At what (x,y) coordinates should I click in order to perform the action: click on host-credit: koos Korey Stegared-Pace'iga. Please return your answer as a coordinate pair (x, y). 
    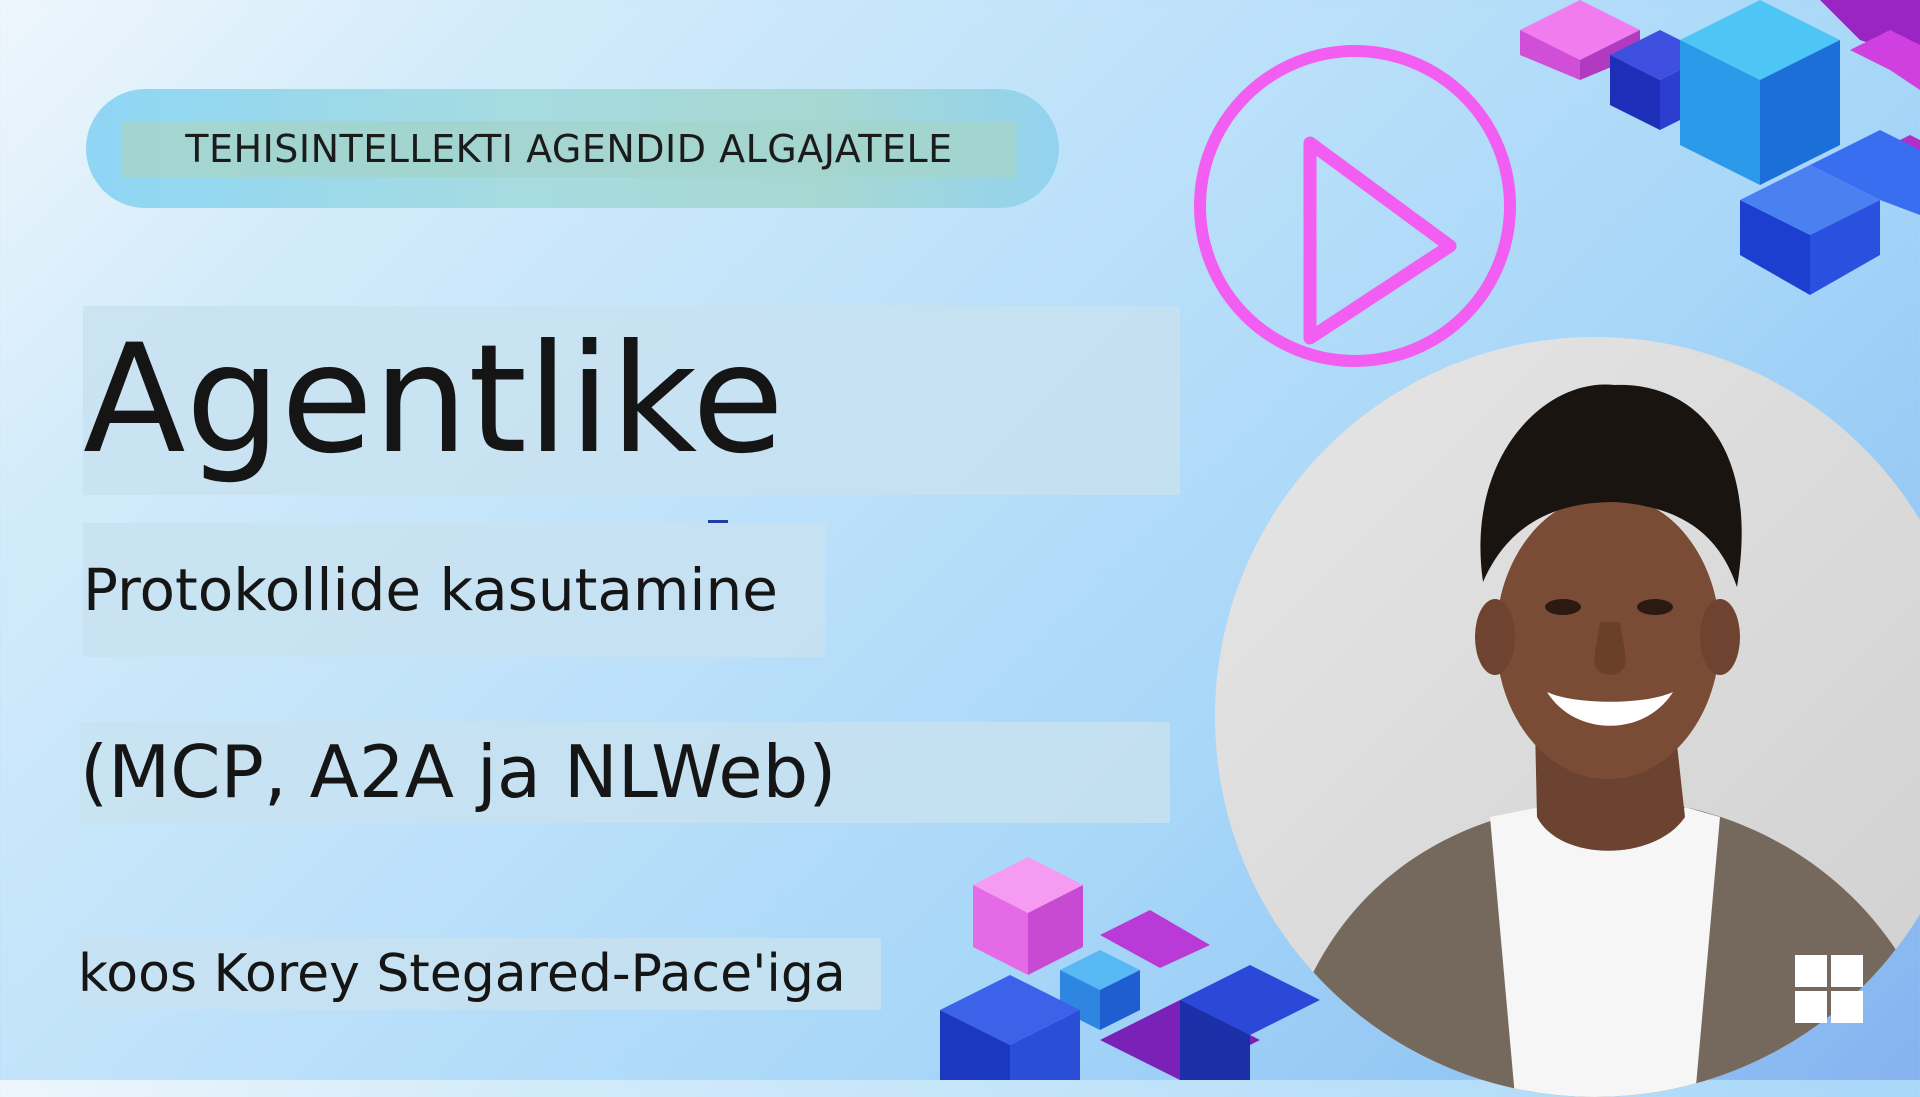
    Looking at the image, I should click on (462, 974).